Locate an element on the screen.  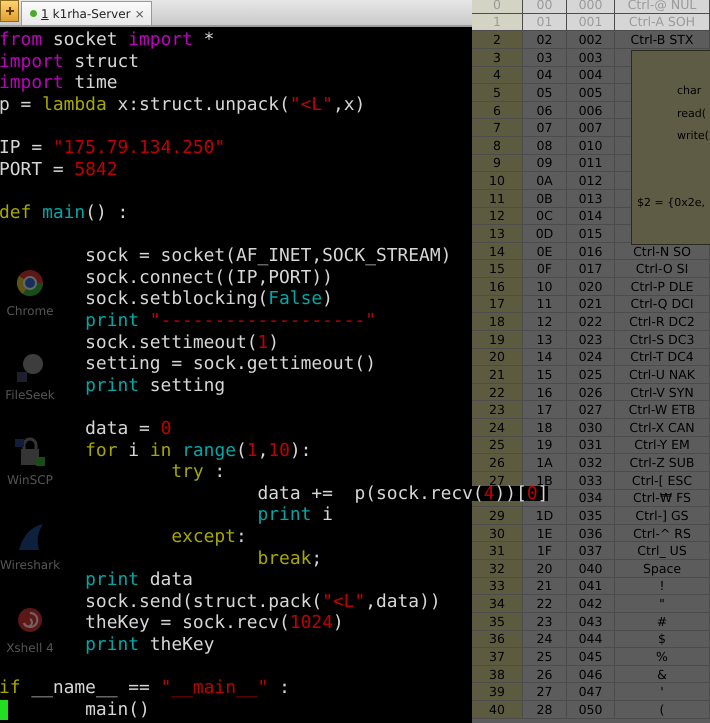
table-cell: 010 is located at coordinates (591, 146).